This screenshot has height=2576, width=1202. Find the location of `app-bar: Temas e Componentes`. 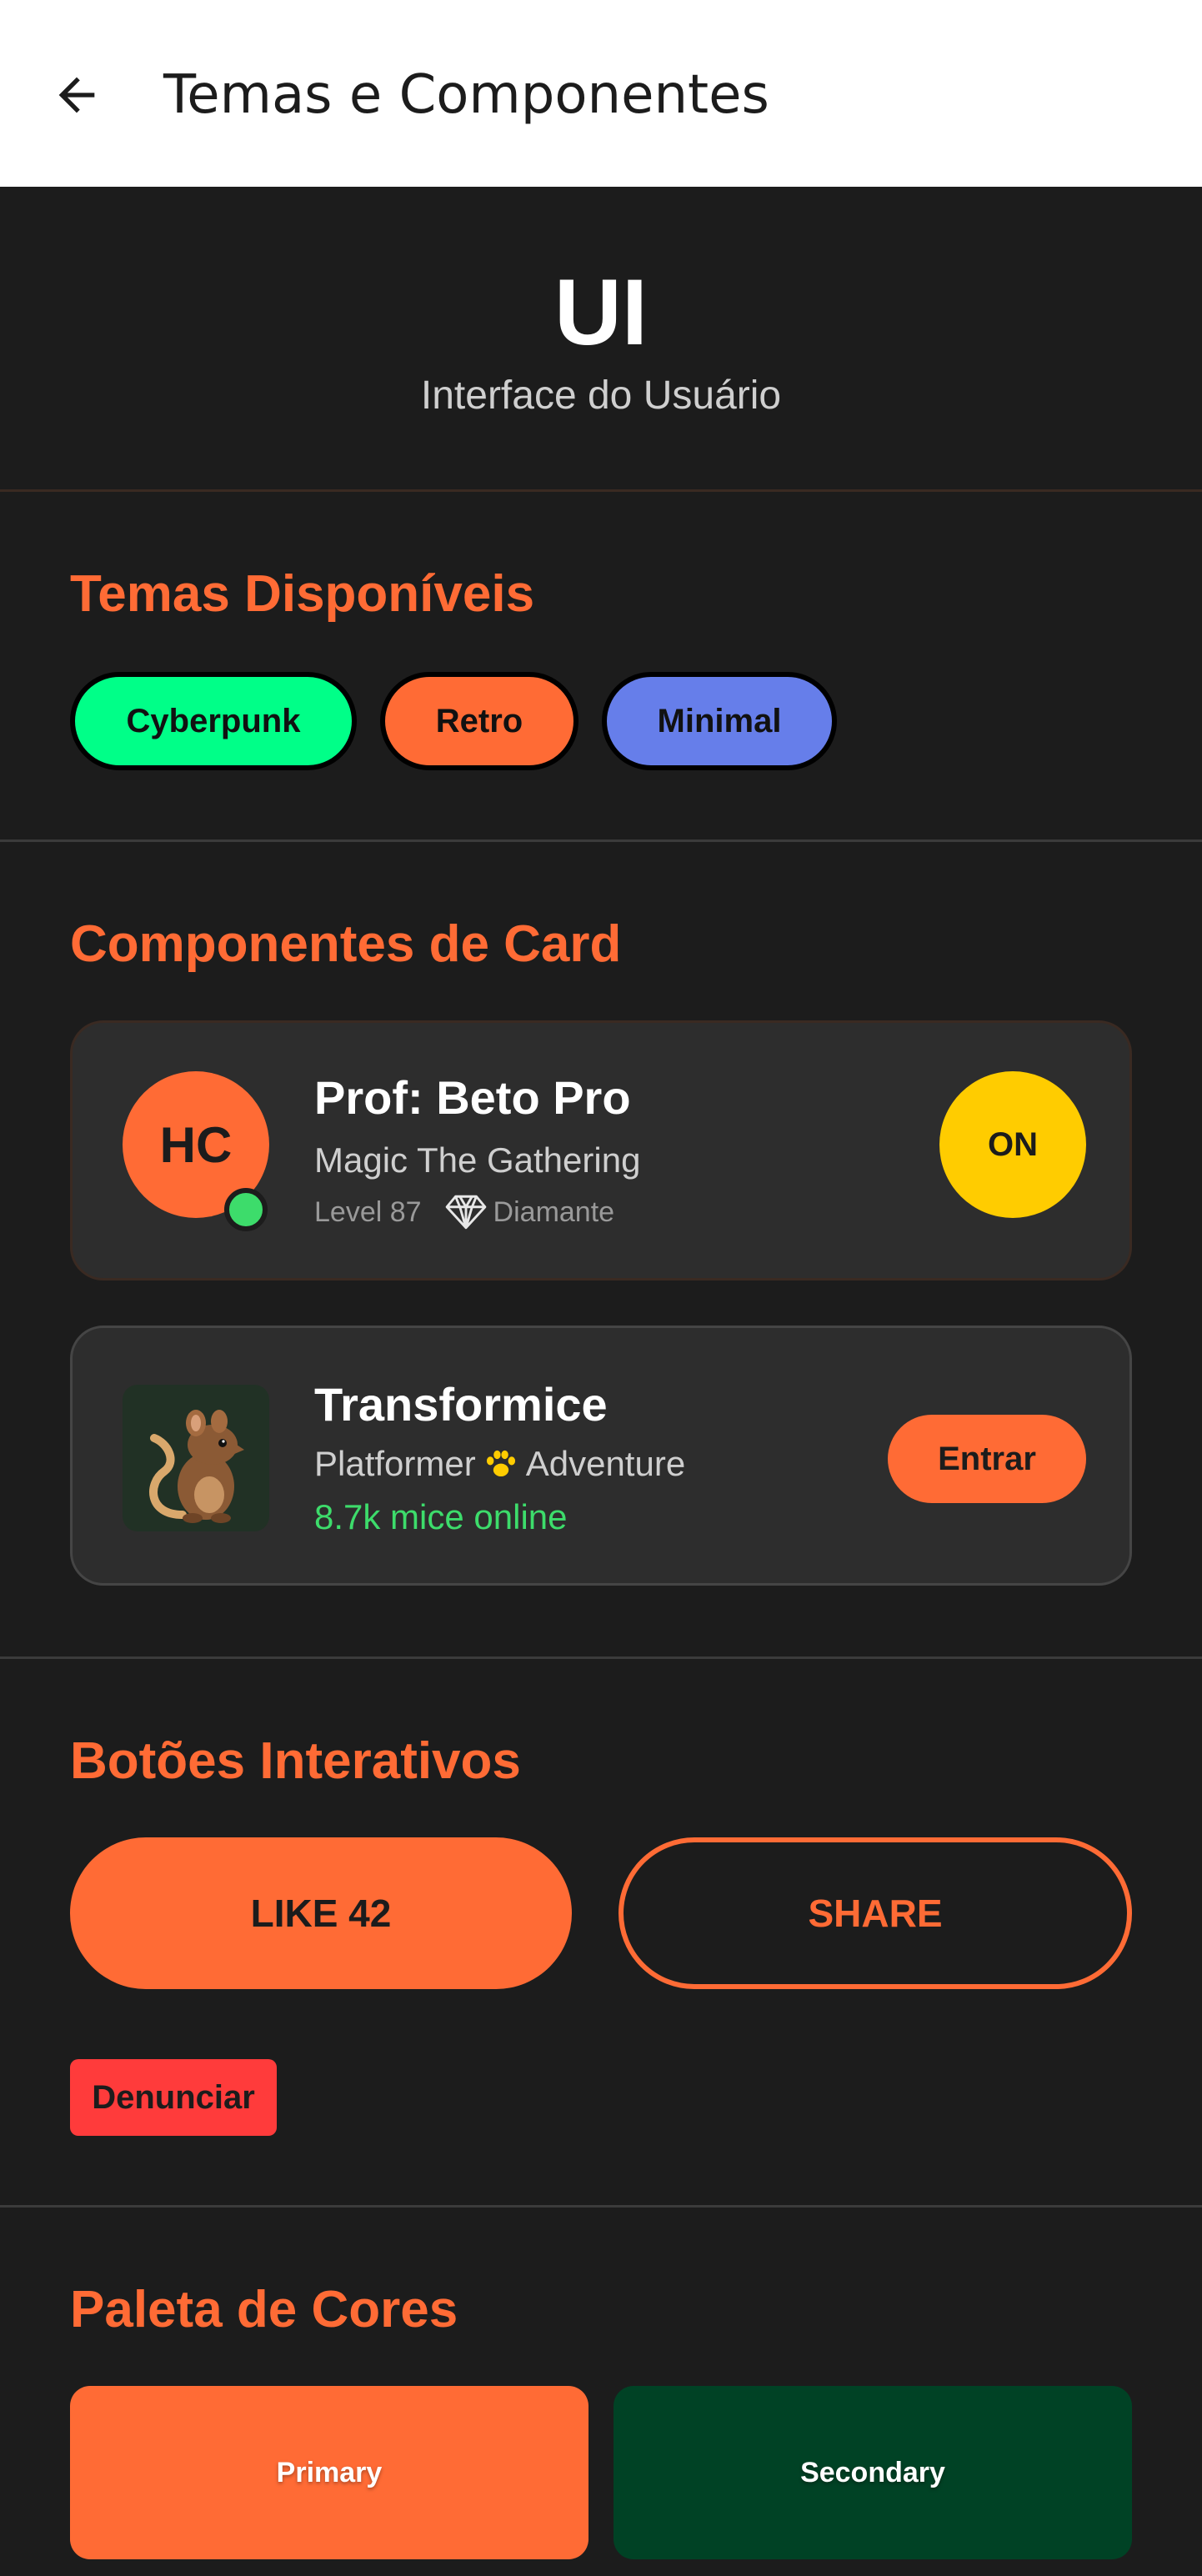

app-bar: Temas e Componentes is located at coordinates (601, 93).